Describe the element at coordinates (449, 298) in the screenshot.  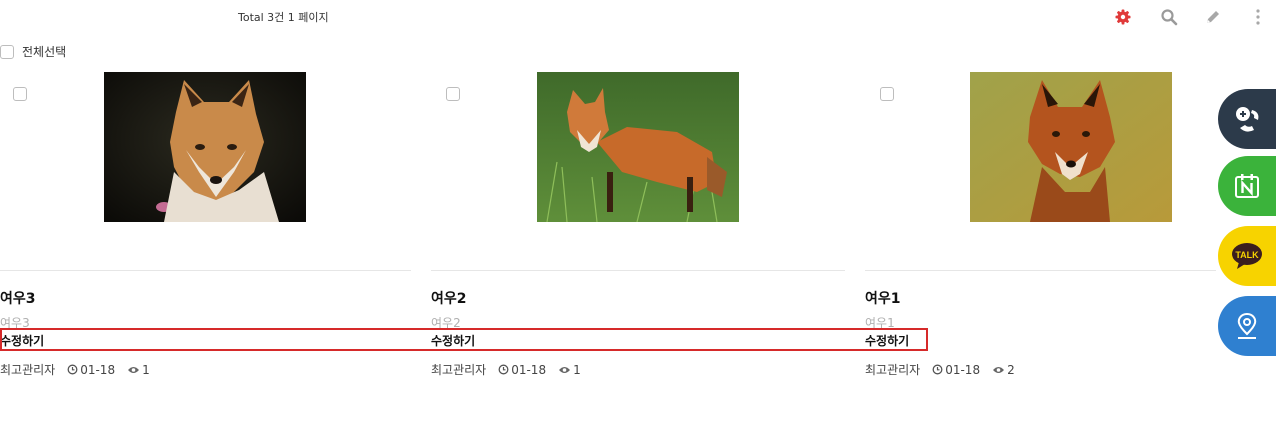
I see `post-title: 여우2` at that location.